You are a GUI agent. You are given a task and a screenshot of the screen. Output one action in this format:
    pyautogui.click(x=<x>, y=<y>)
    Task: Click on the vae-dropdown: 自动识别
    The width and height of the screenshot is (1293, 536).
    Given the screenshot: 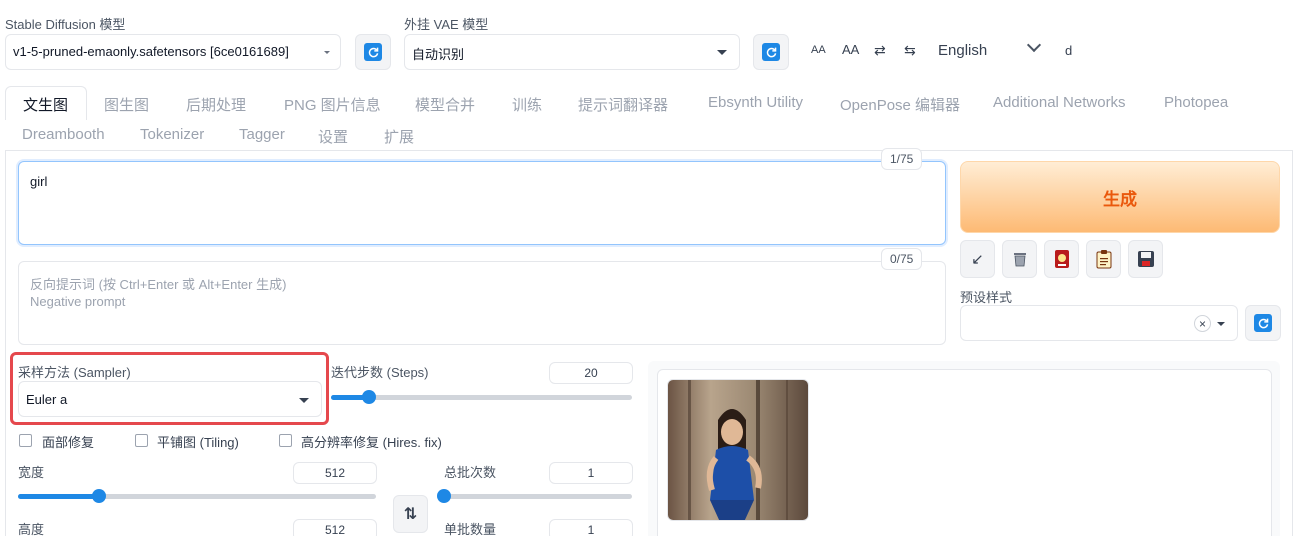 What is the action you would take?
    pyautogui.click(x=572, y=52)
    